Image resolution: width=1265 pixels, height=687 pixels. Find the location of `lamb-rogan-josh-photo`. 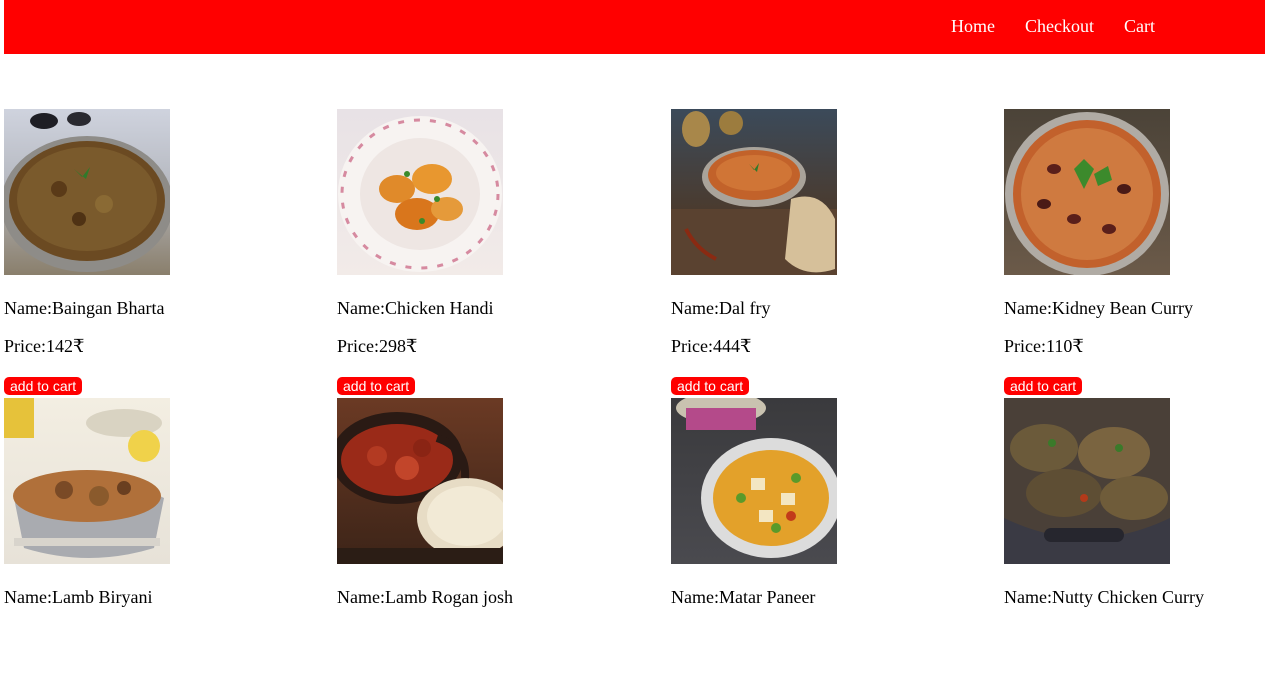

lamb-rogan-josh-photo is located at coordinates (420, 488).